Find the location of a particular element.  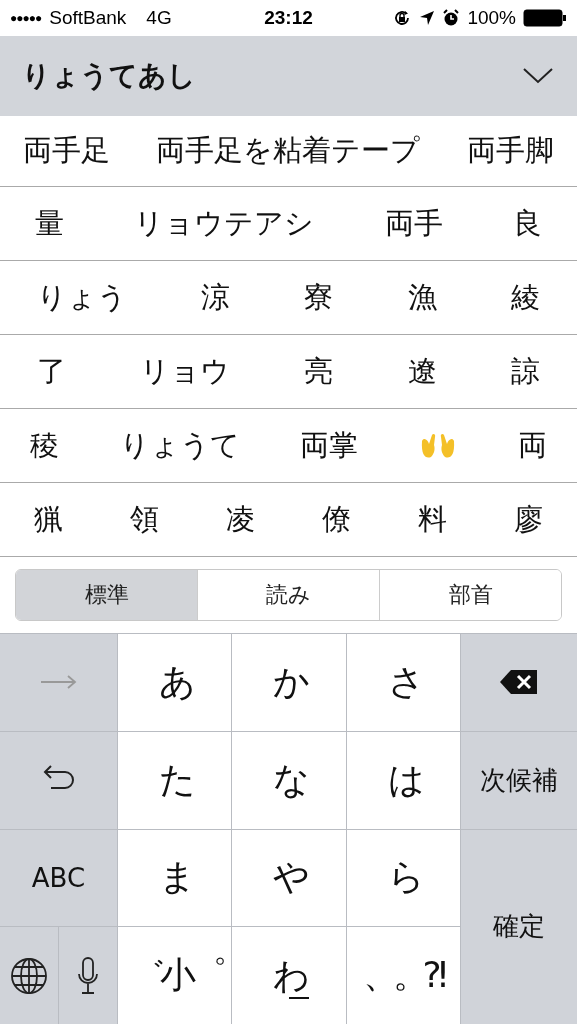

kana-key: わ is located at coordinates (289, 975).